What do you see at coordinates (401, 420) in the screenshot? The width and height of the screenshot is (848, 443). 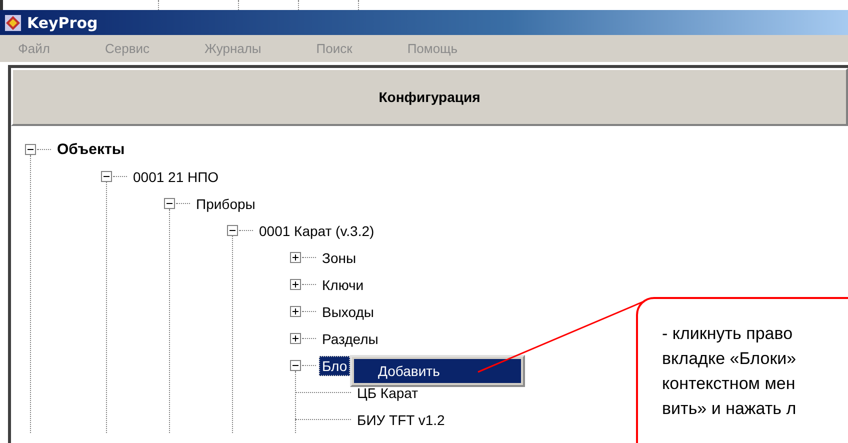 I see `tree-item: БИУ TFT v1.2` at bounding box center [401, 420].